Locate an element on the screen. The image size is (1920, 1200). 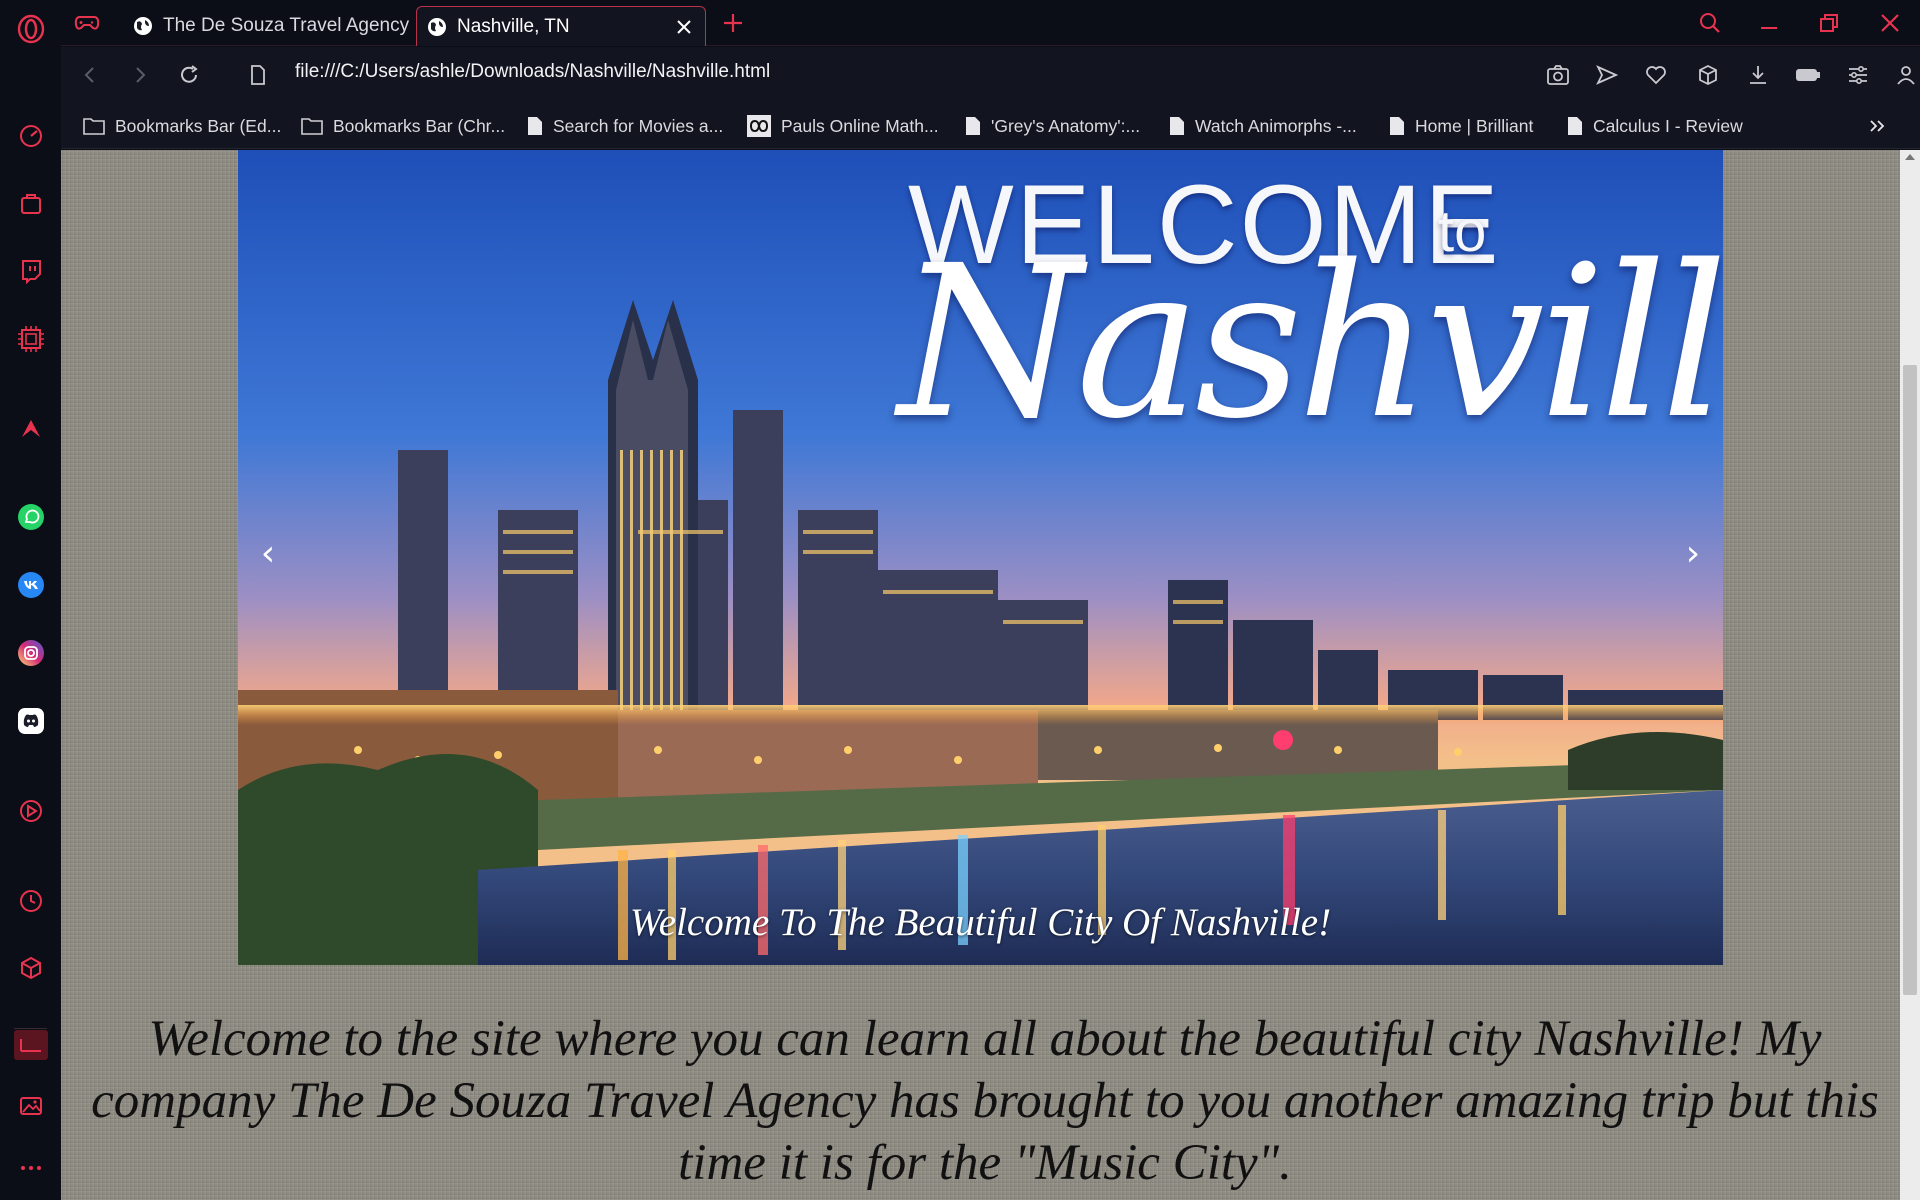
whatsapp-icon is located at coordinates (30, 516).